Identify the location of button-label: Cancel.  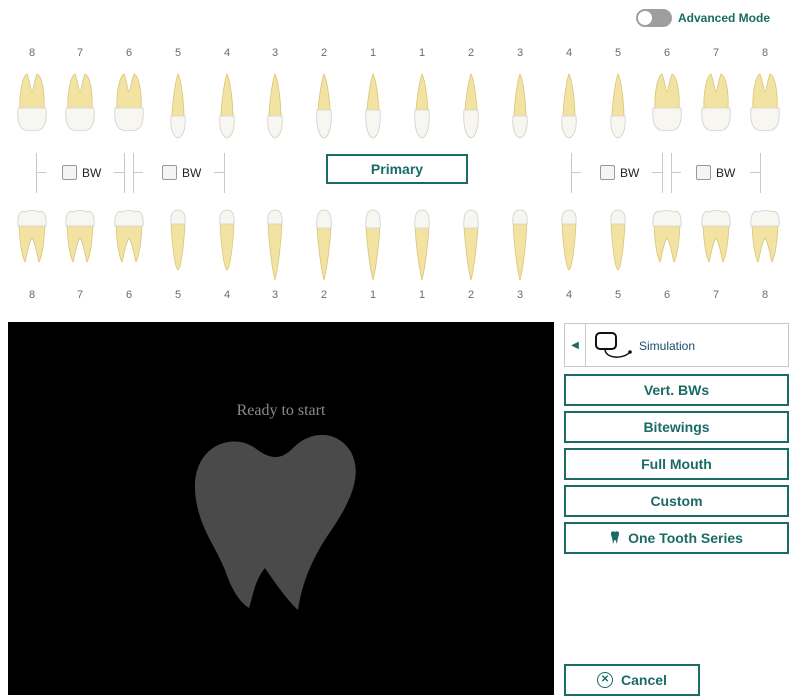
(644, 680).